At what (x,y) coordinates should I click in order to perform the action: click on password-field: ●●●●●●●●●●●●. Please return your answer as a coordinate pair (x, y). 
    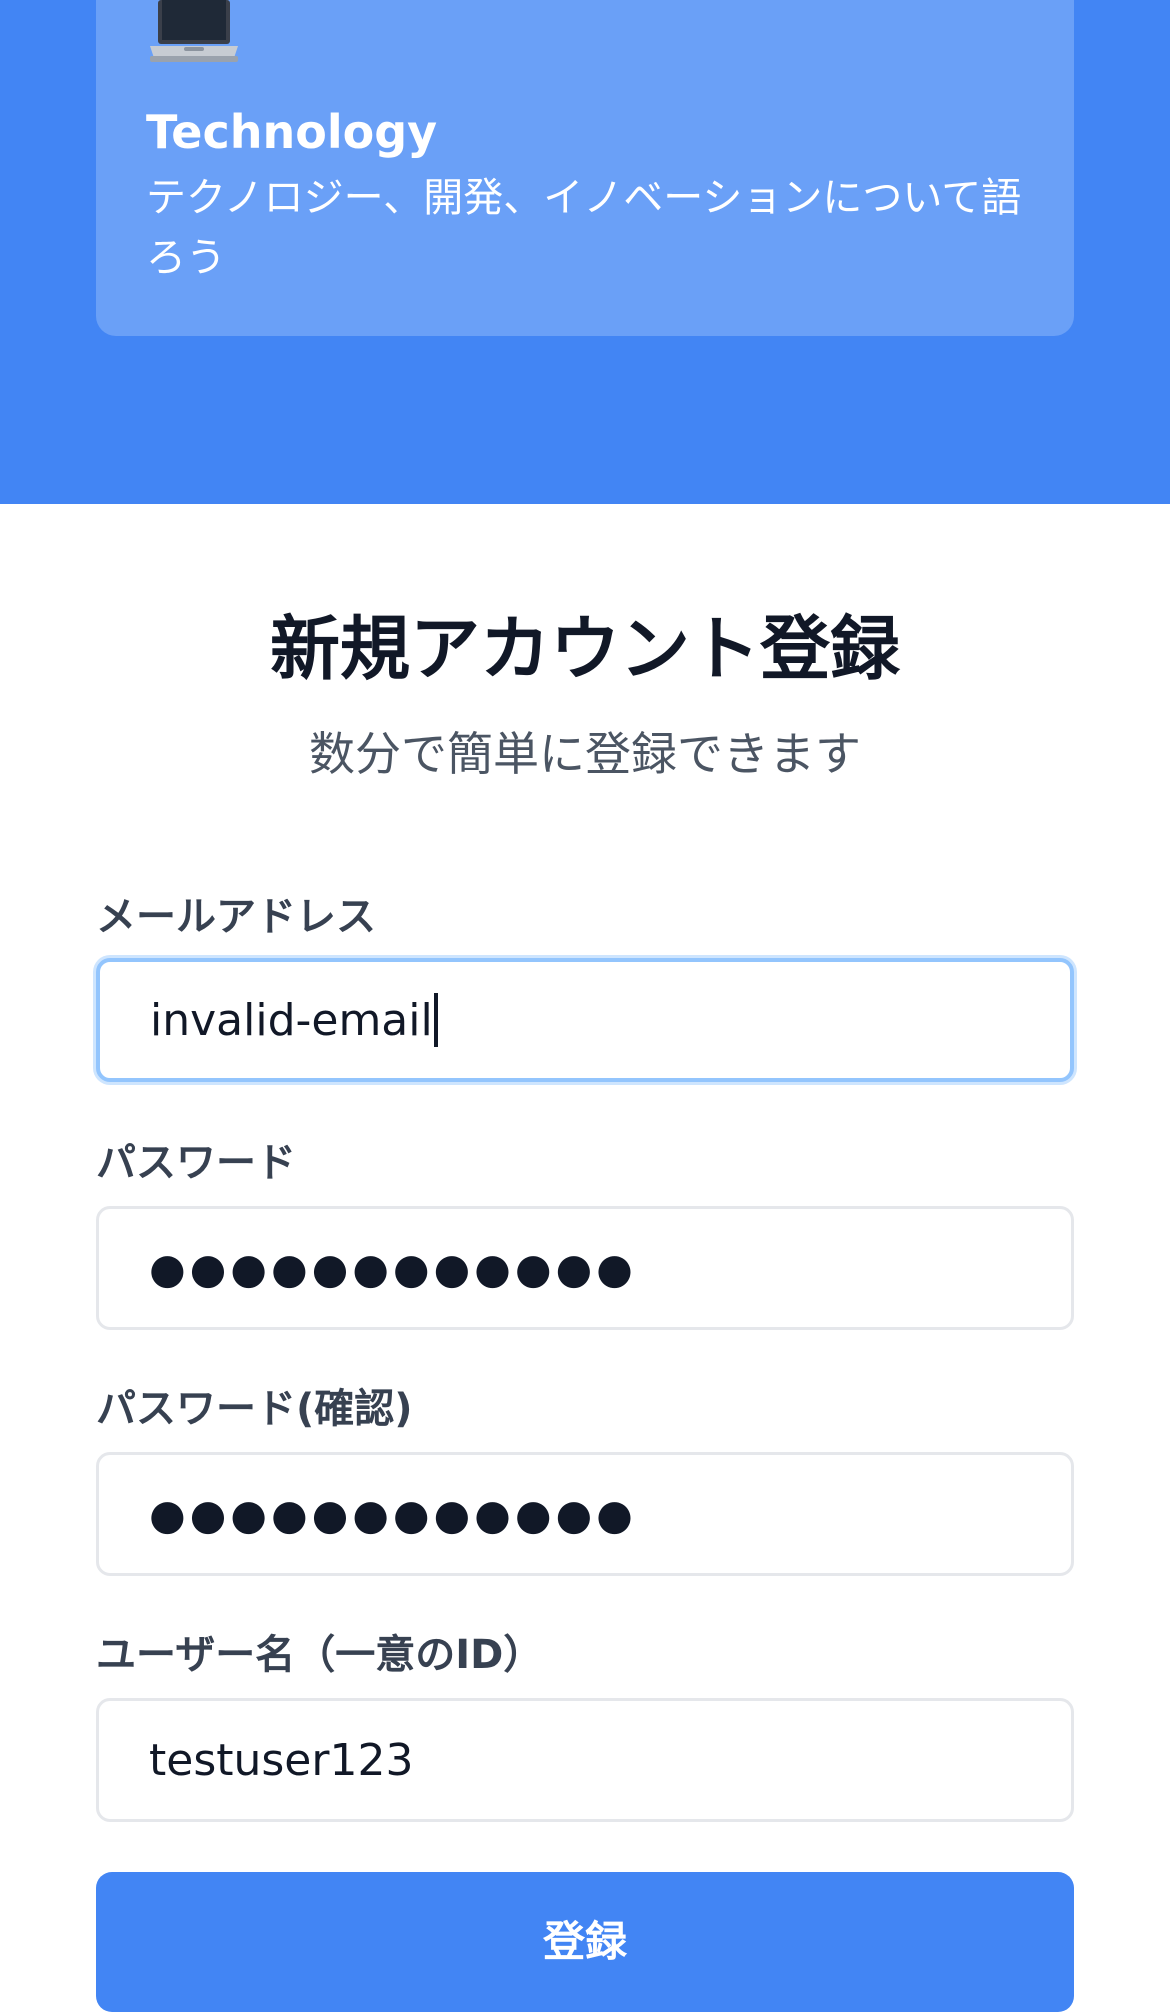
    Looking at the image, I should click on (585, 1268).